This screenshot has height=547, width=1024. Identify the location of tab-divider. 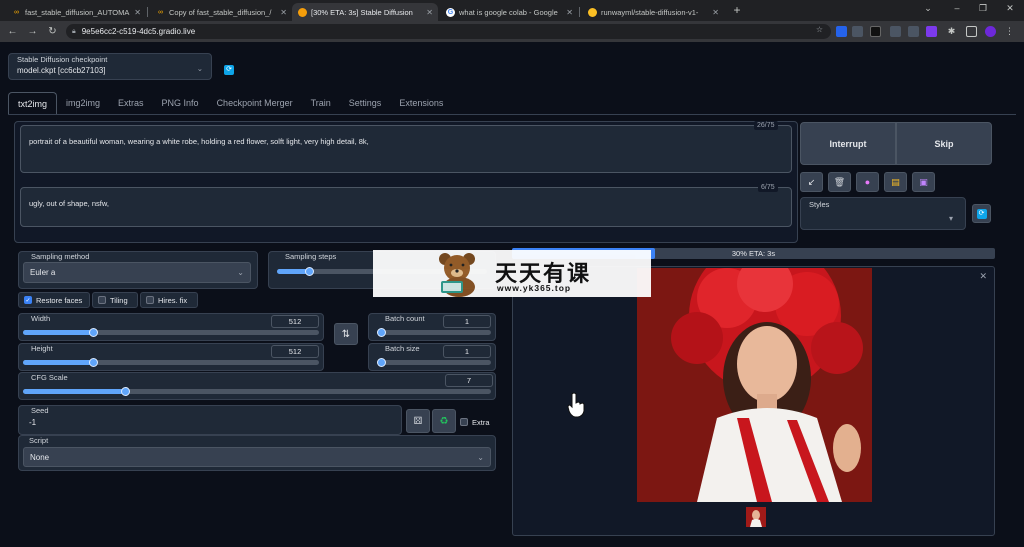
(579, 12).